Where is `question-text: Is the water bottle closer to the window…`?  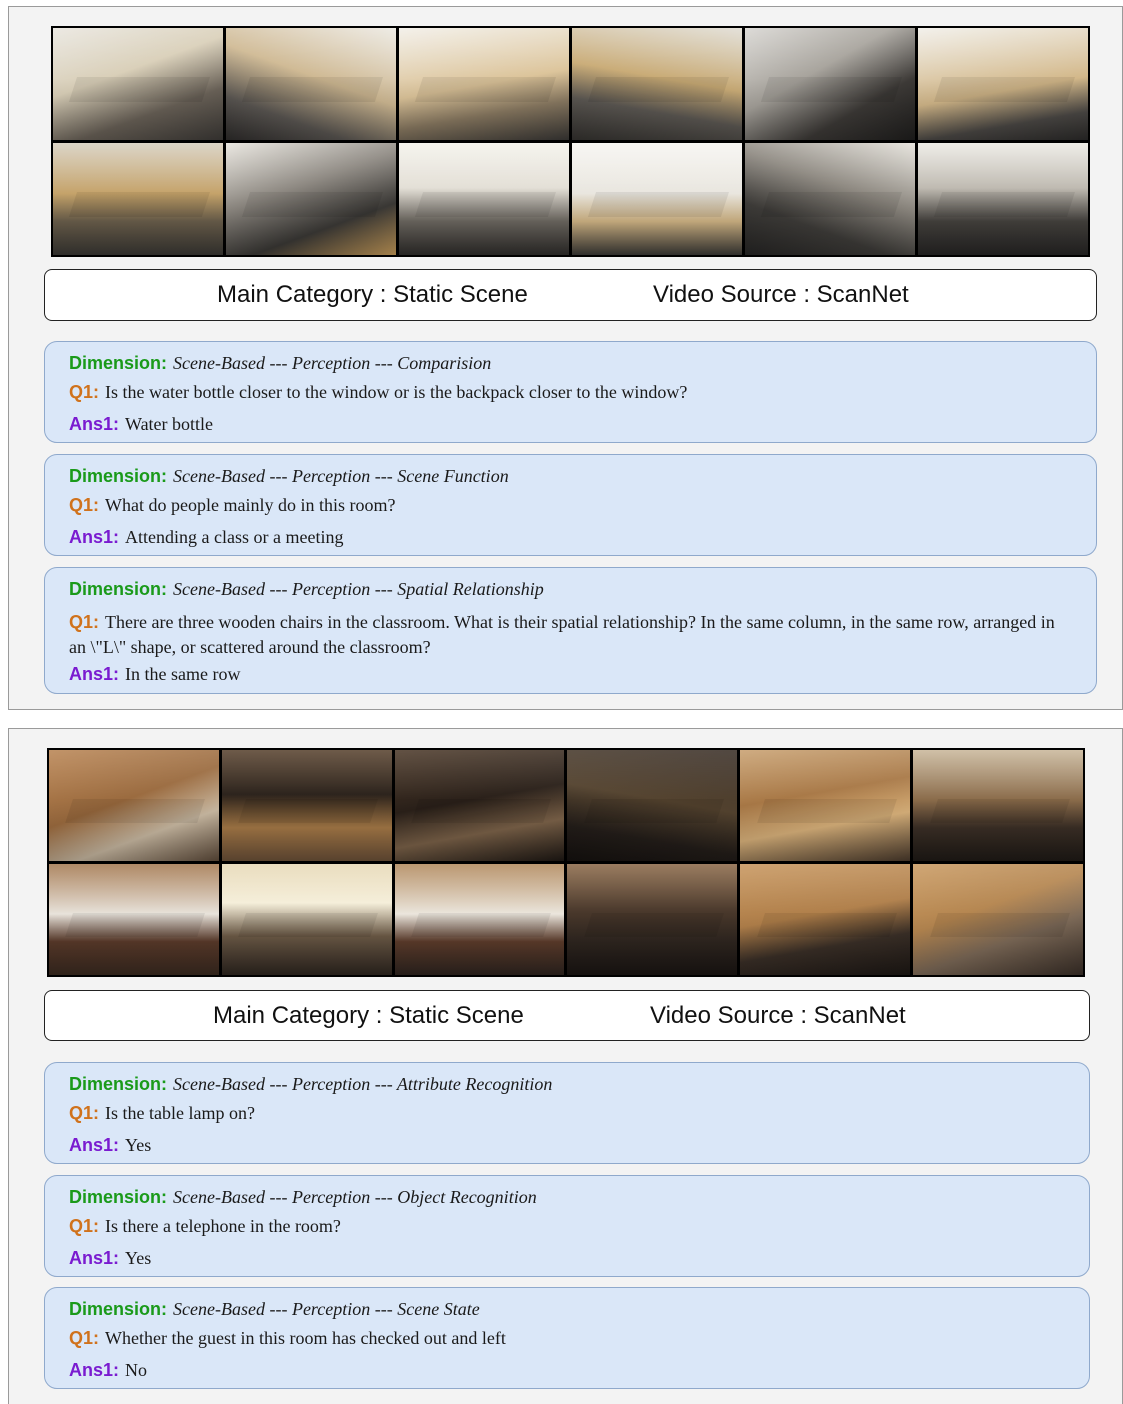 question-text: Is the water bottle closer to the window… is located at coordinates (396, 392).